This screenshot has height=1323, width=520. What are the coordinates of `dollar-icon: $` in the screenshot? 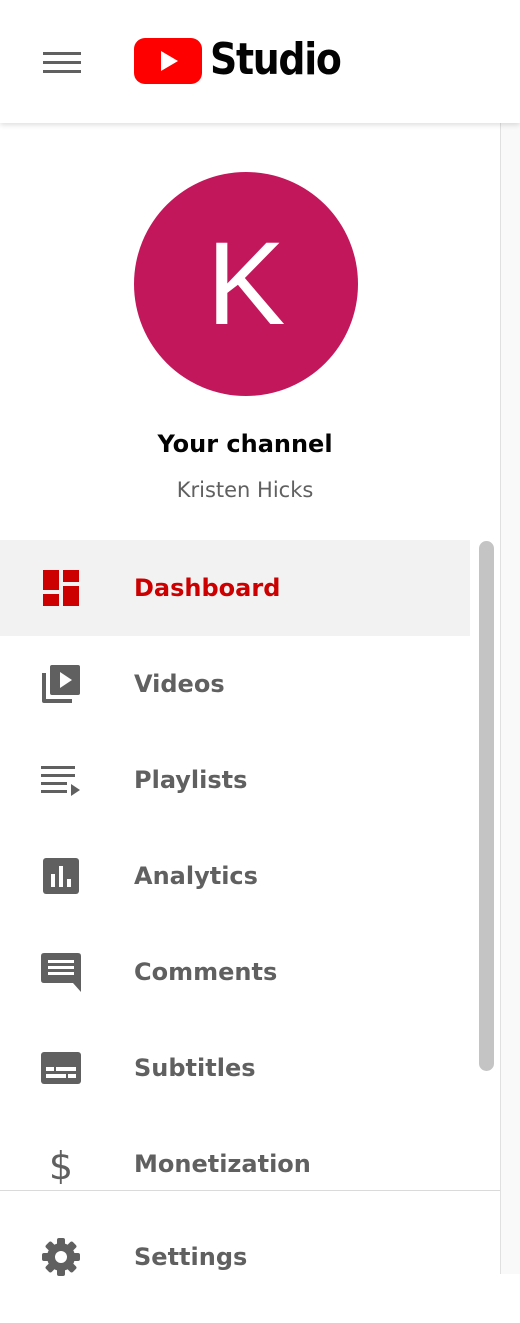 It's located at (61, 1164).